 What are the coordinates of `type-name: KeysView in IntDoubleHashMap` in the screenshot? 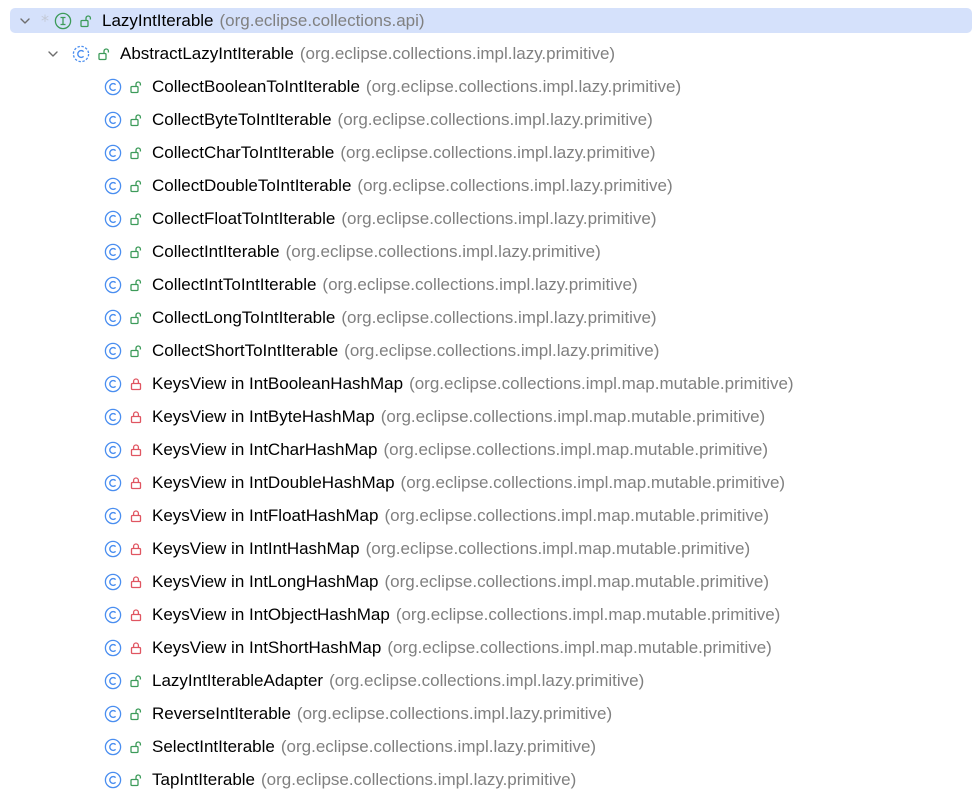 It's located at (273, 482).